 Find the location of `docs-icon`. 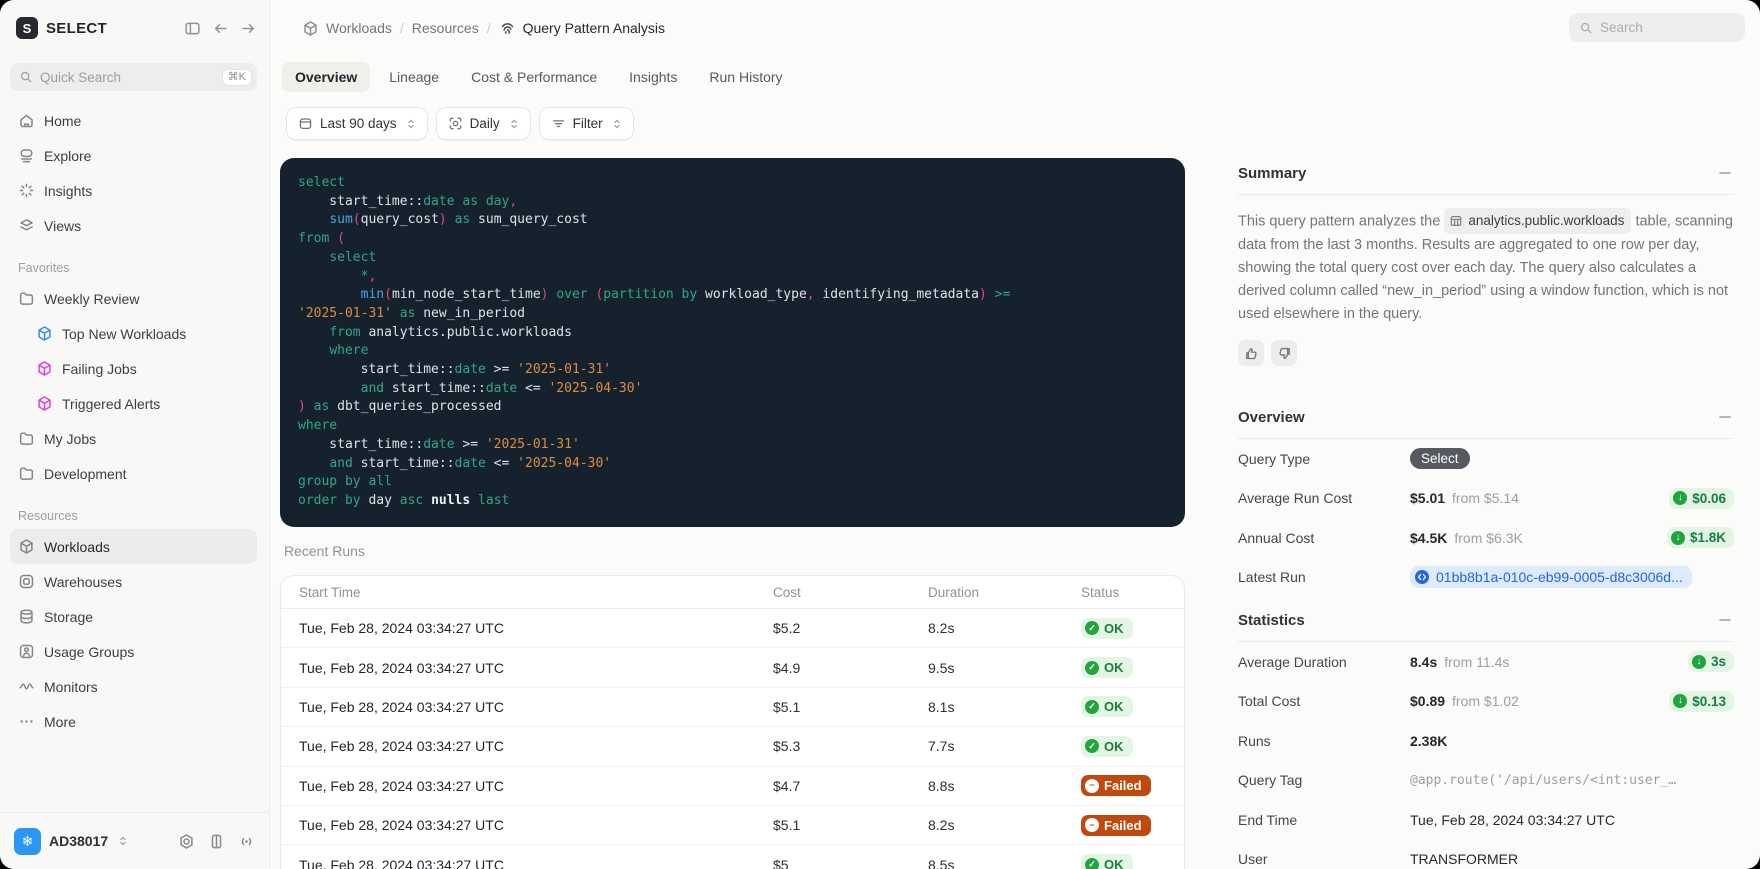

docs-icon is located at coordinates (216, 841).